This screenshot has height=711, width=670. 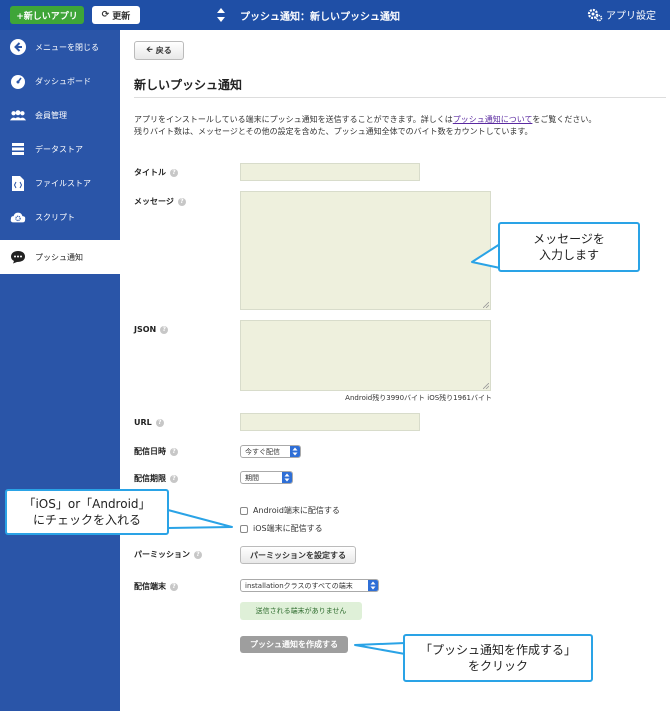 What do you see at coordinates (244, 510) in the screenshot?
I see `android-checkbox` at bounding box center [244, 510].